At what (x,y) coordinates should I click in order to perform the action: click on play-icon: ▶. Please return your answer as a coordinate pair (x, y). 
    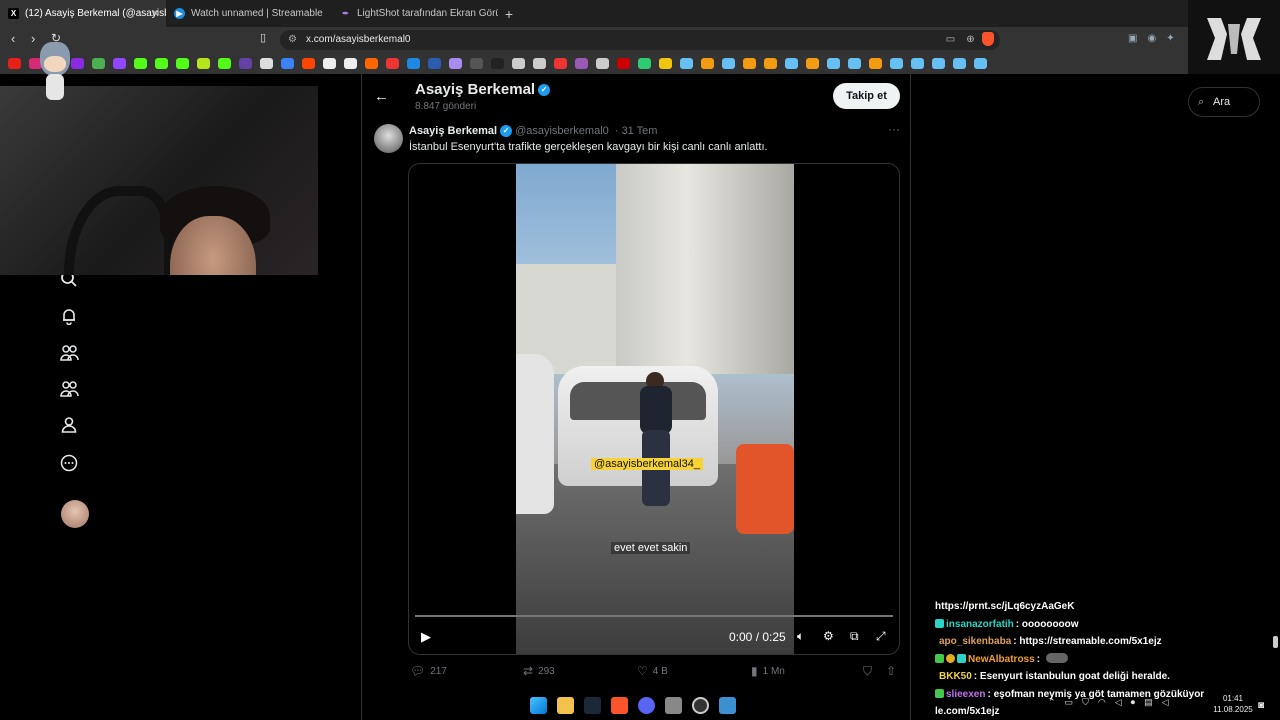
    Looking at the image, I should click on (426, 637).